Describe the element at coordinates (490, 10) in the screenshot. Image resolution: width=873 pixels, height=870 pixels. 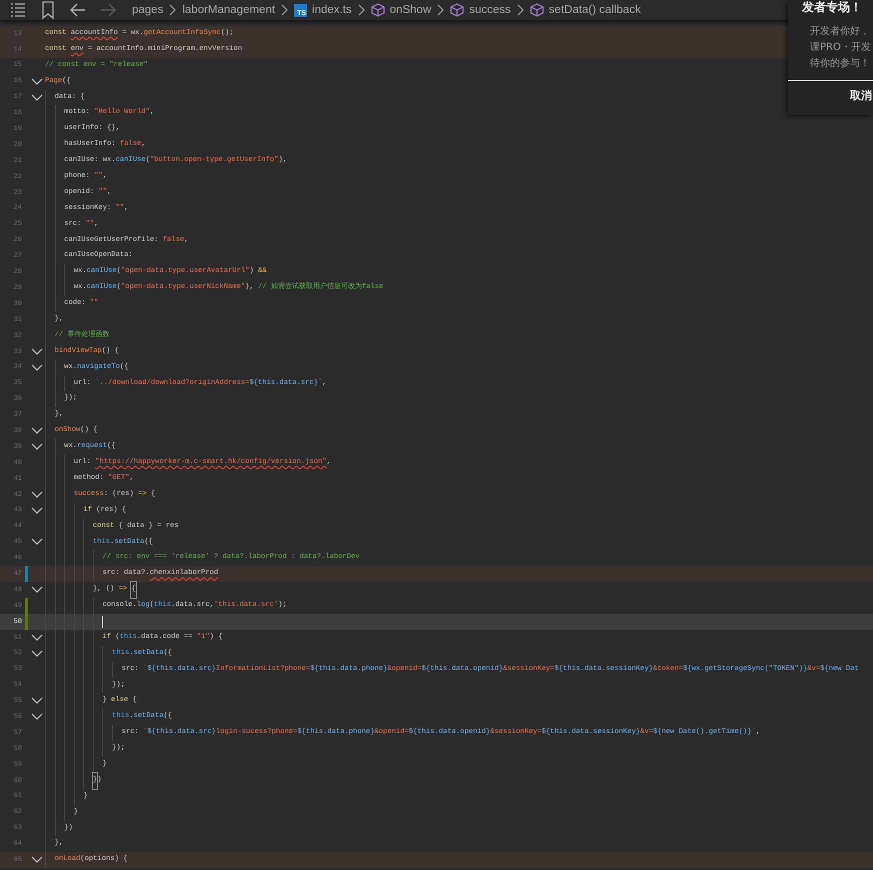
I see `breadcrumb-item: success` at that location.